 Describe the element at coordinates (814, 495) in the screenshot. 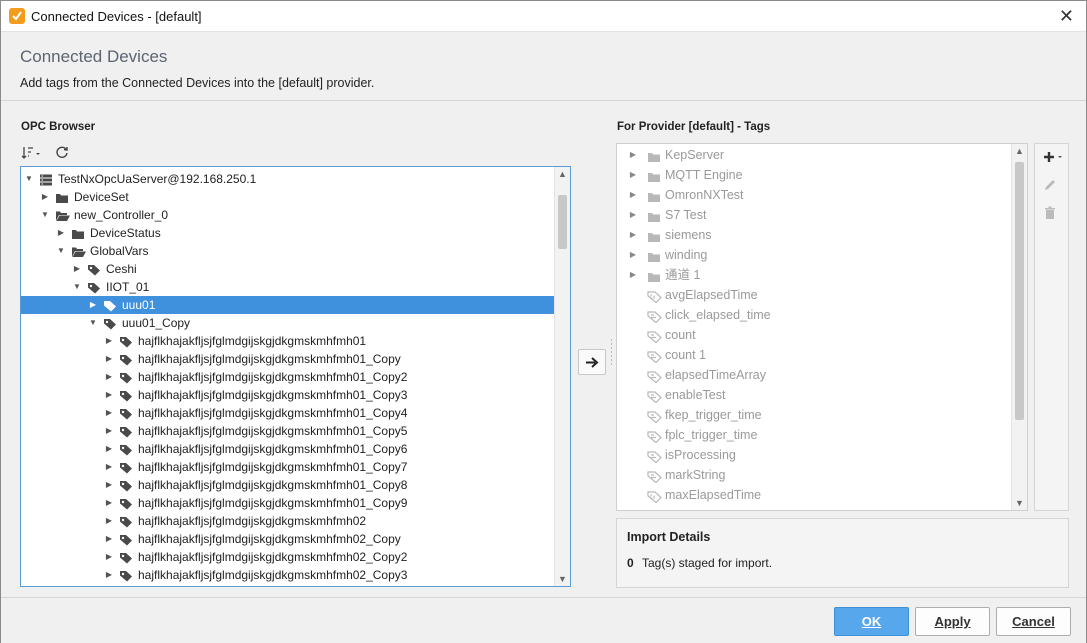

I see `provider-row: fx maxElapsedTime` at that location.